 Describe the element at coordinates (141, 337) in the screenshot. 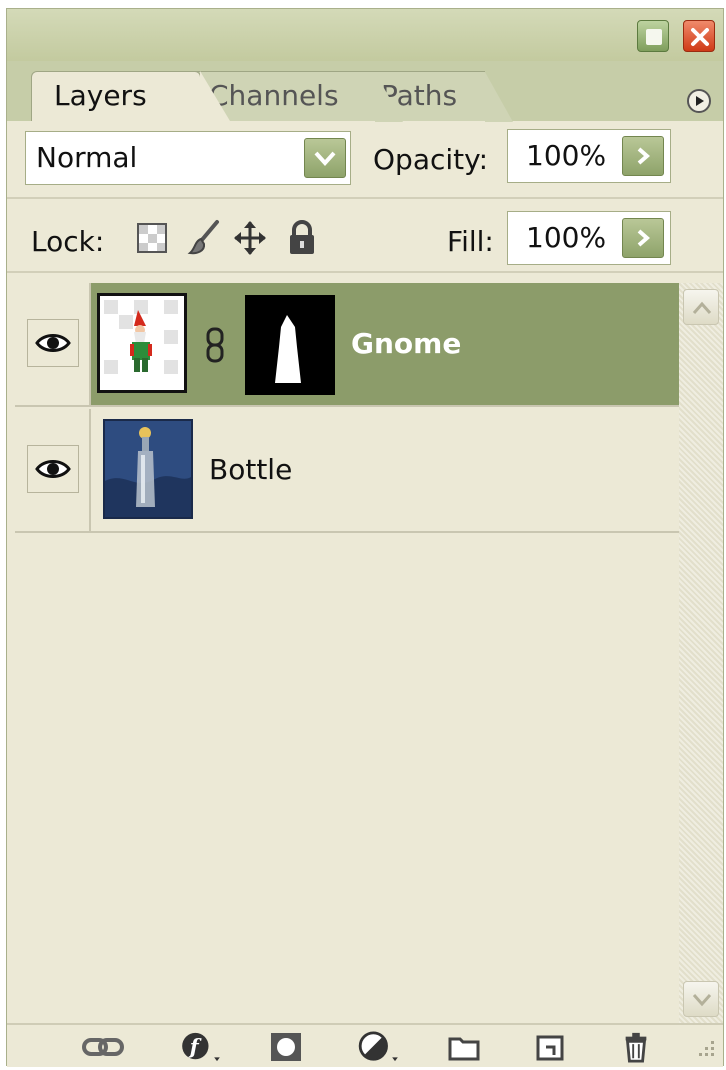

I see `gnome-thumbnail-image` at that location.